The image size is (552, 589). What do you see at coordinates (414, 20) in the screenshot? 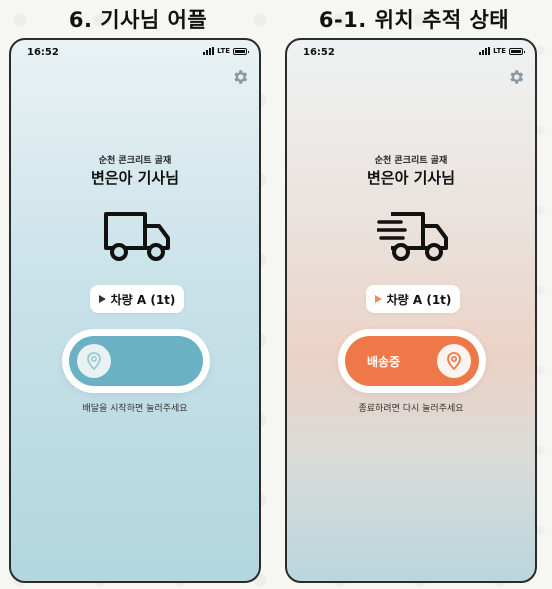
I see `screen-heading-tracking: 6-1. 위치 추적 상태` at bounding box center [414, 20].